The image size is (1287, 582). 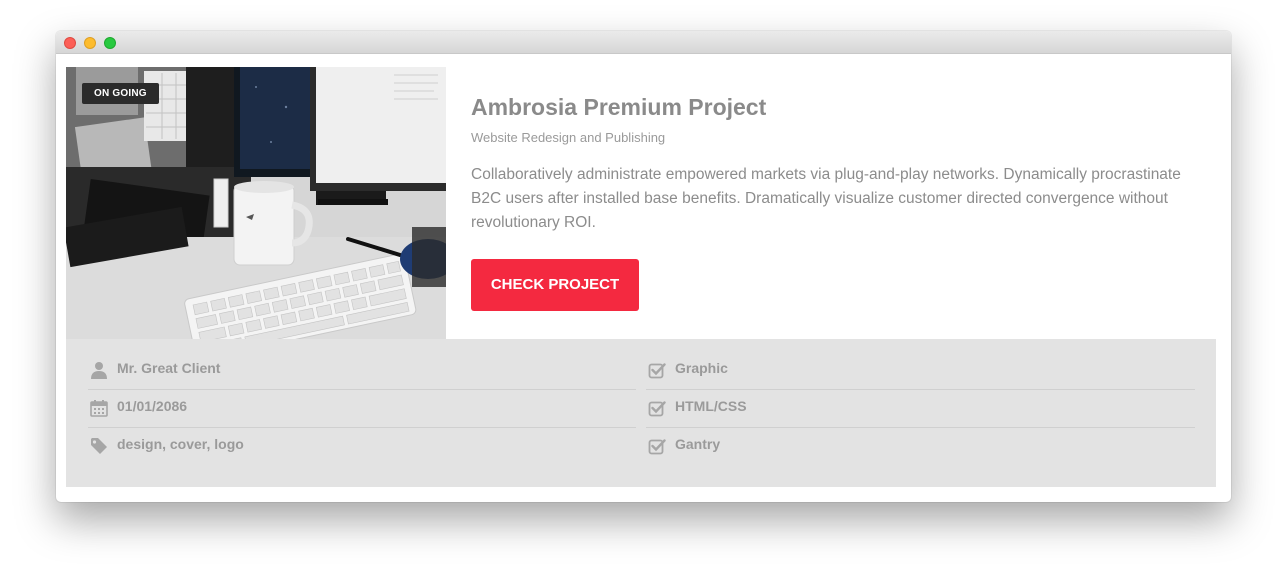 I want to click on check-project-button: CHECK PROJECT, so click(x=555, y=285).